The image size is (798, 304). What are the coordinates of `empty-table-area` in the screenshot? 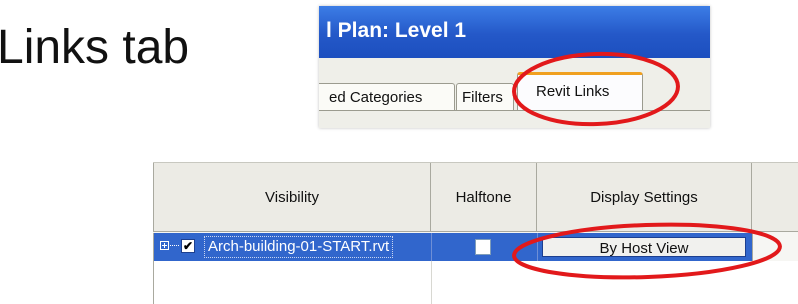 It's located at (475, 282).